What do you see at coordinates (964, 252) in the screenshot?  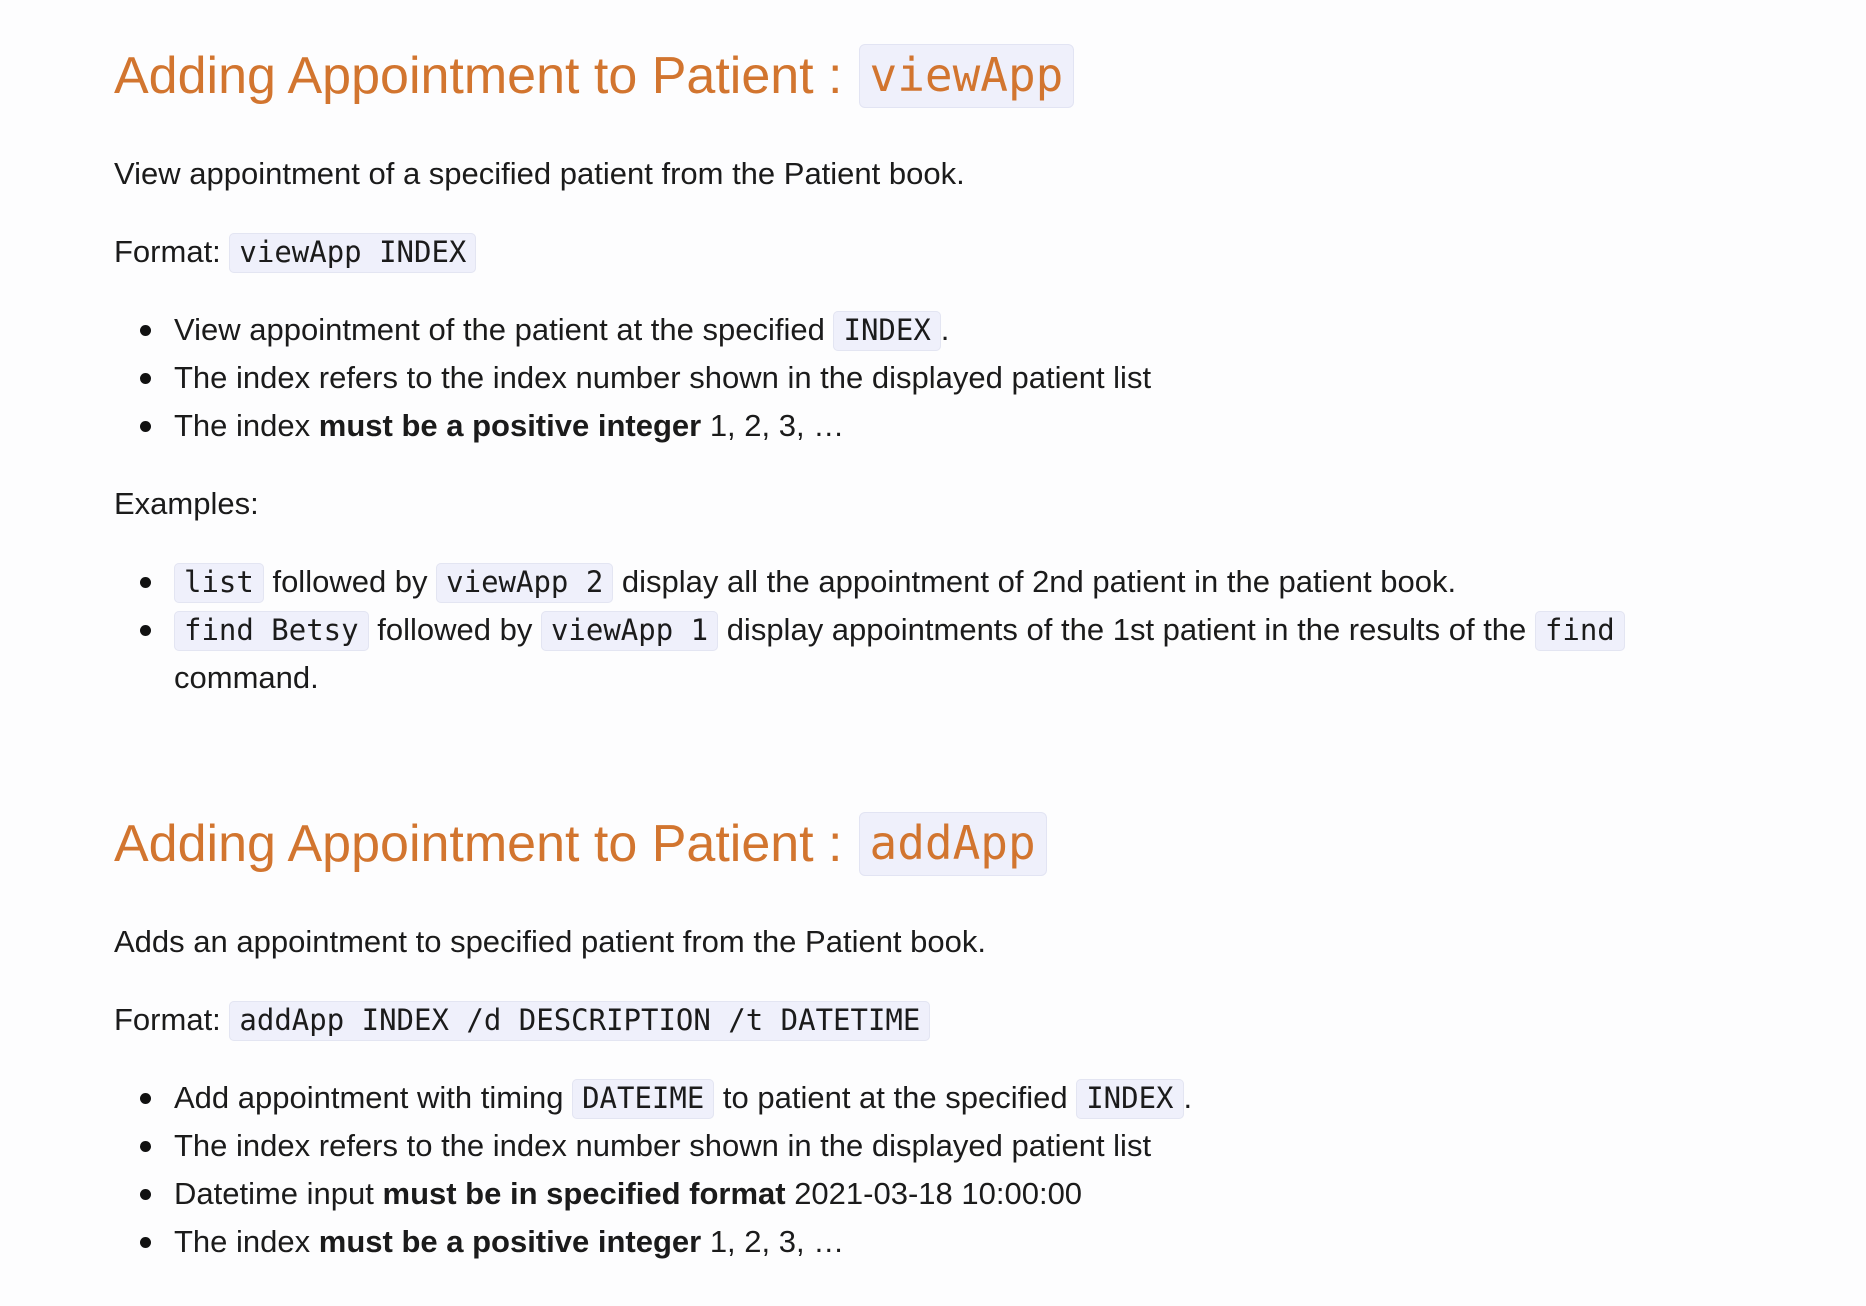 I see `format-line: Format: viewApp INDEX` at bounding box center [964, 252].